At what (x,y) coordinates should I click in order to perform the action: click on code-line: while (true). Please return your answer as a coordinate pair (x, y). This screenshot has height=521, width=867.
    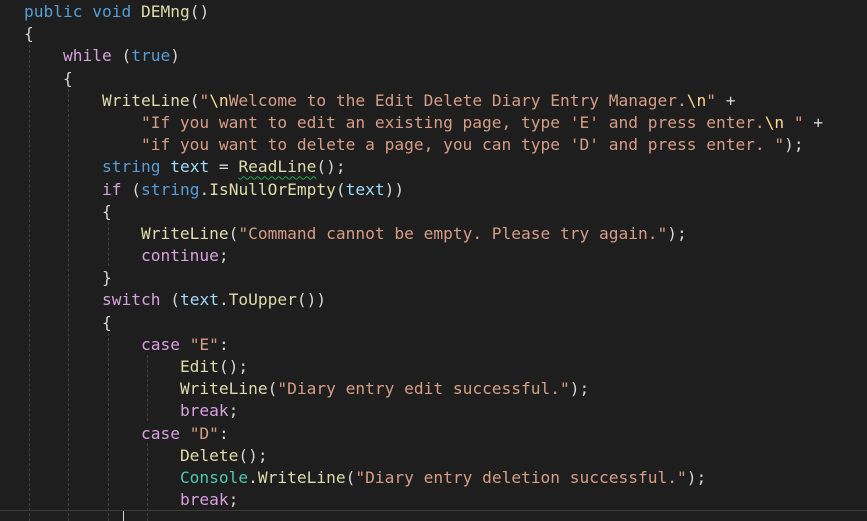
    Looking at the image, I should click on (423, 56).